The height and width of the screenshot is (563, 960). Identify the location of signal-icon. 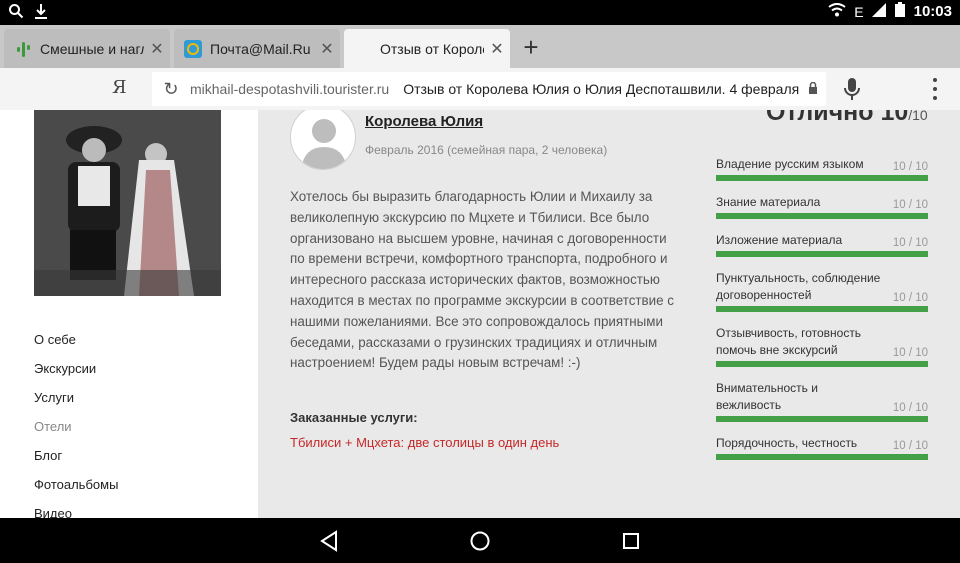
(878, 11).